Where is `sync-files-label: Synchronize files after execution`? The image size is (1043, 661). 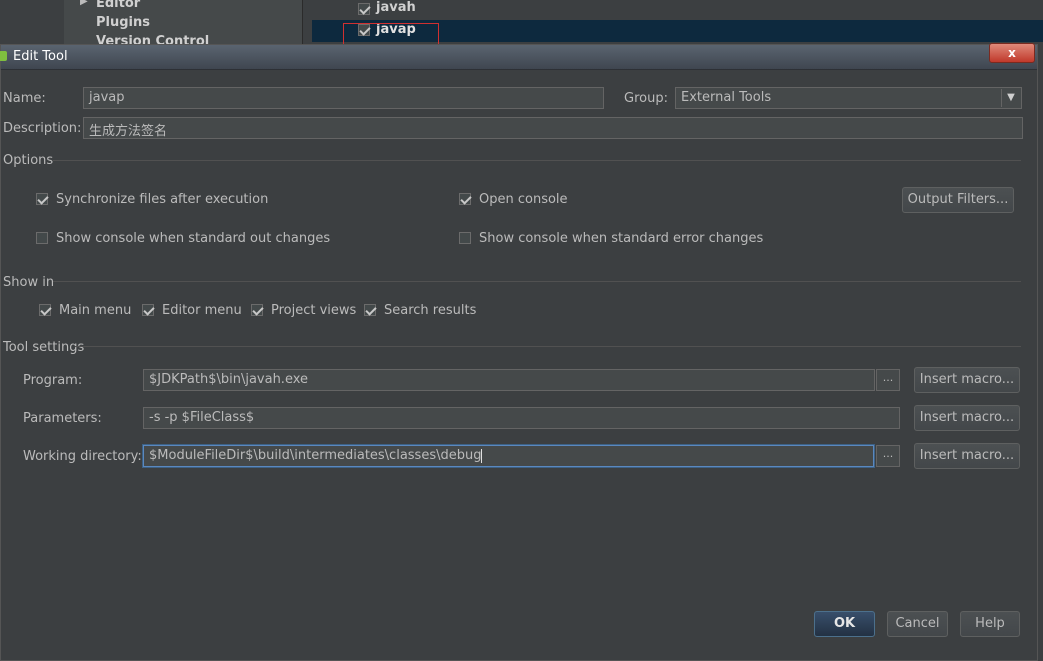 sync-files-label: Synchronize files after execution is located at coordinates (162, 199).